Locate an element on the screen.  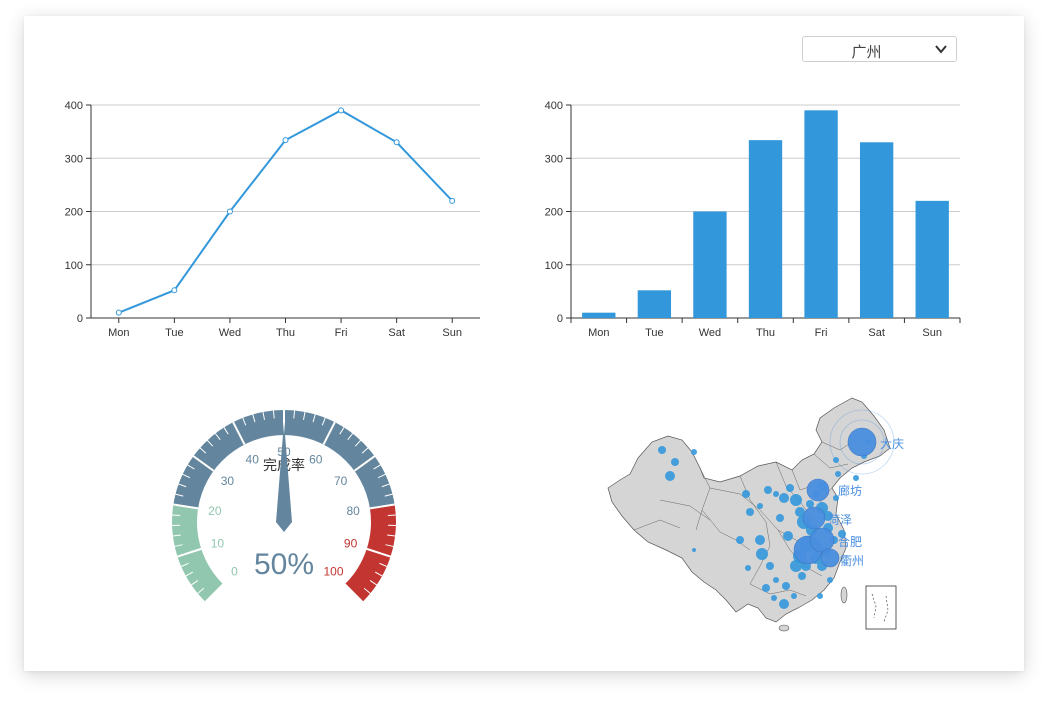
gauge-tick-label: 30 is located at coordinates (228, 481).